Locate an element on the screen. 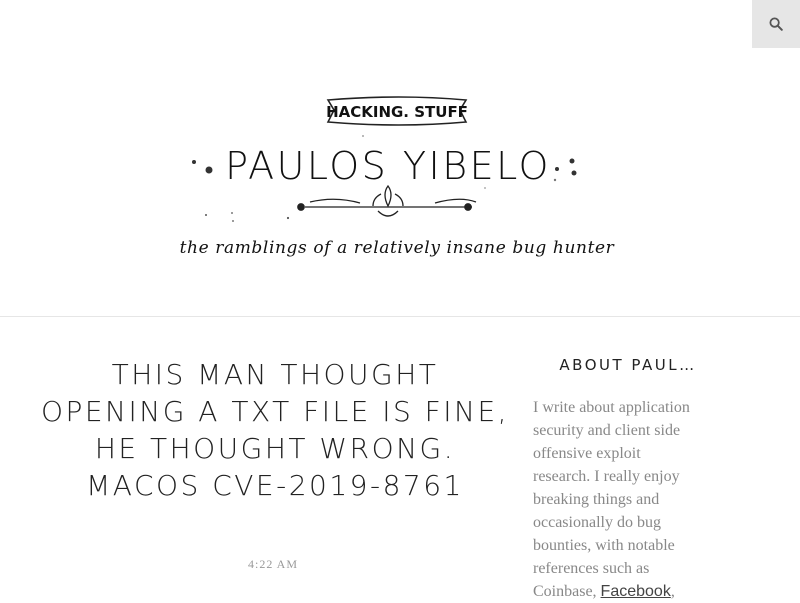 Image resolution: width=800 pixels, height=603 pixels. about-text-tail: , is located at coordinates (672, 591).